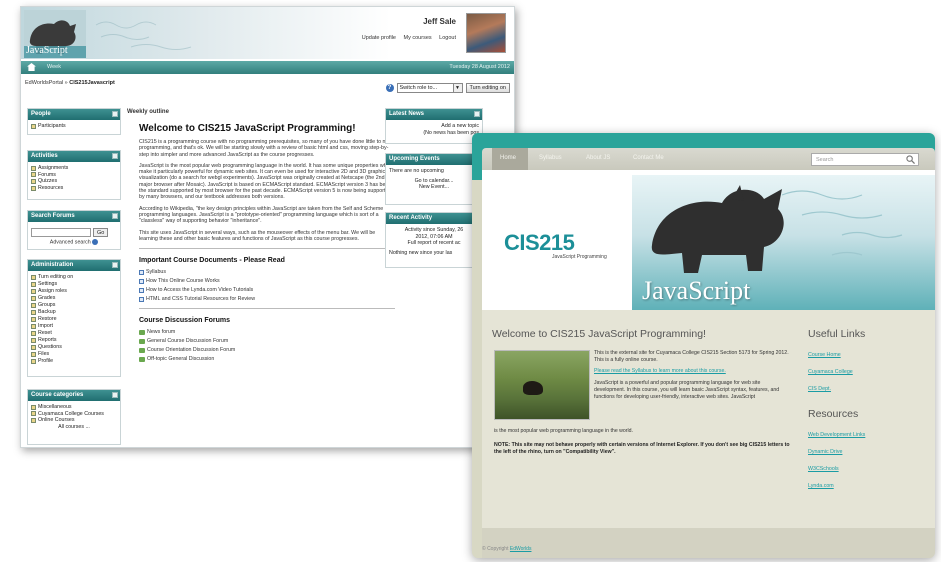 This screenshot has width=941, height=562. What do you see at coordinates (74, 340) in the screenshot?
I see `admin-item: Reports` at bounding box center [74, 340].